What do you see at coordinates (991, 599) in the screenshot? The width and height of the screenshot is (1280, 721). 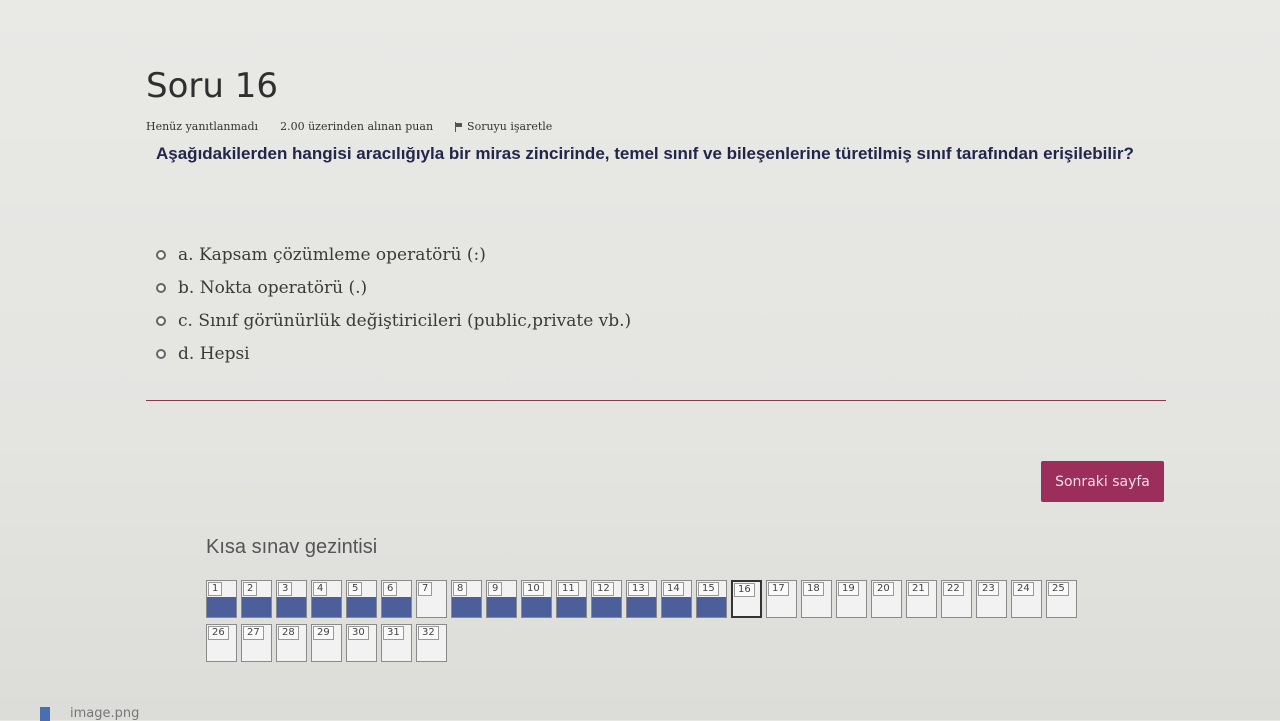 I see `quiz-nav-button: 23` at bounding box center [991, 599].